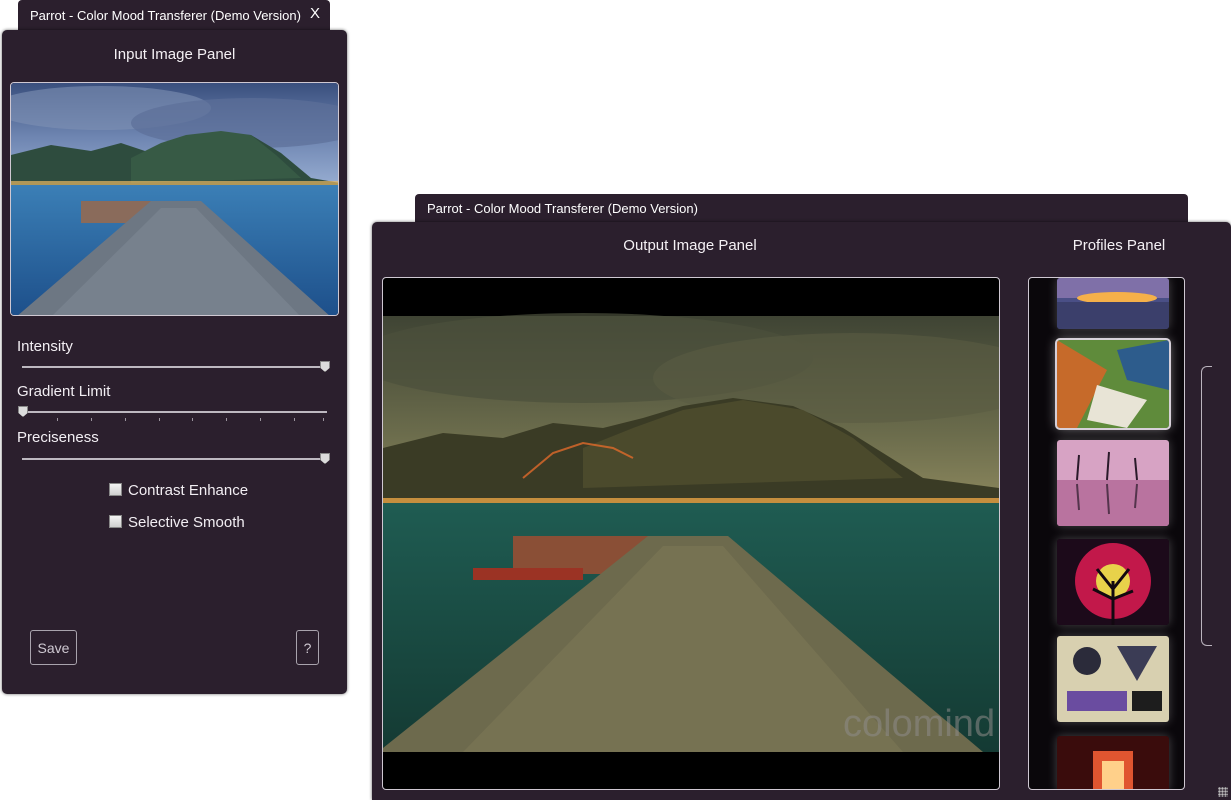 The image size is (1231, 800). What do you see at coordinates (53, 647) in the screenshot?
I see `save-button: Save` at bounding box center [53, 647].